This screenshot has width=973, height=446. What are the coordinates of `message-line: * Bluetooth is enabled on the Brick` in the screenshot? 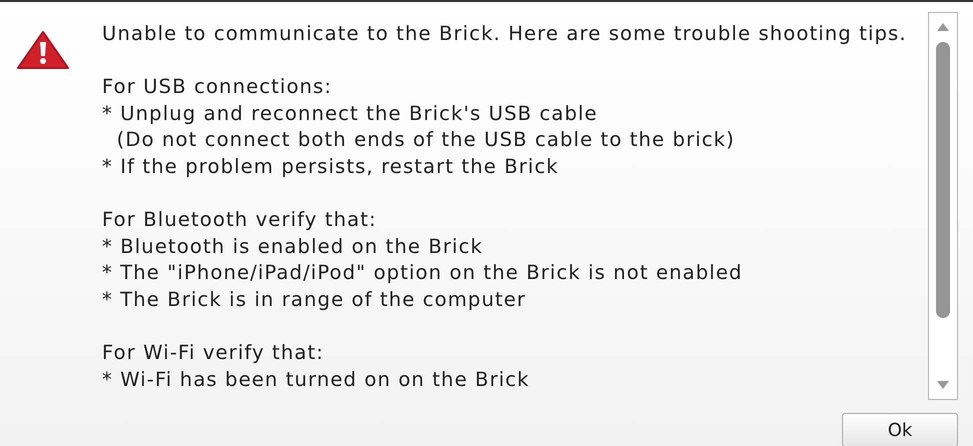 It's located at (293, 247).